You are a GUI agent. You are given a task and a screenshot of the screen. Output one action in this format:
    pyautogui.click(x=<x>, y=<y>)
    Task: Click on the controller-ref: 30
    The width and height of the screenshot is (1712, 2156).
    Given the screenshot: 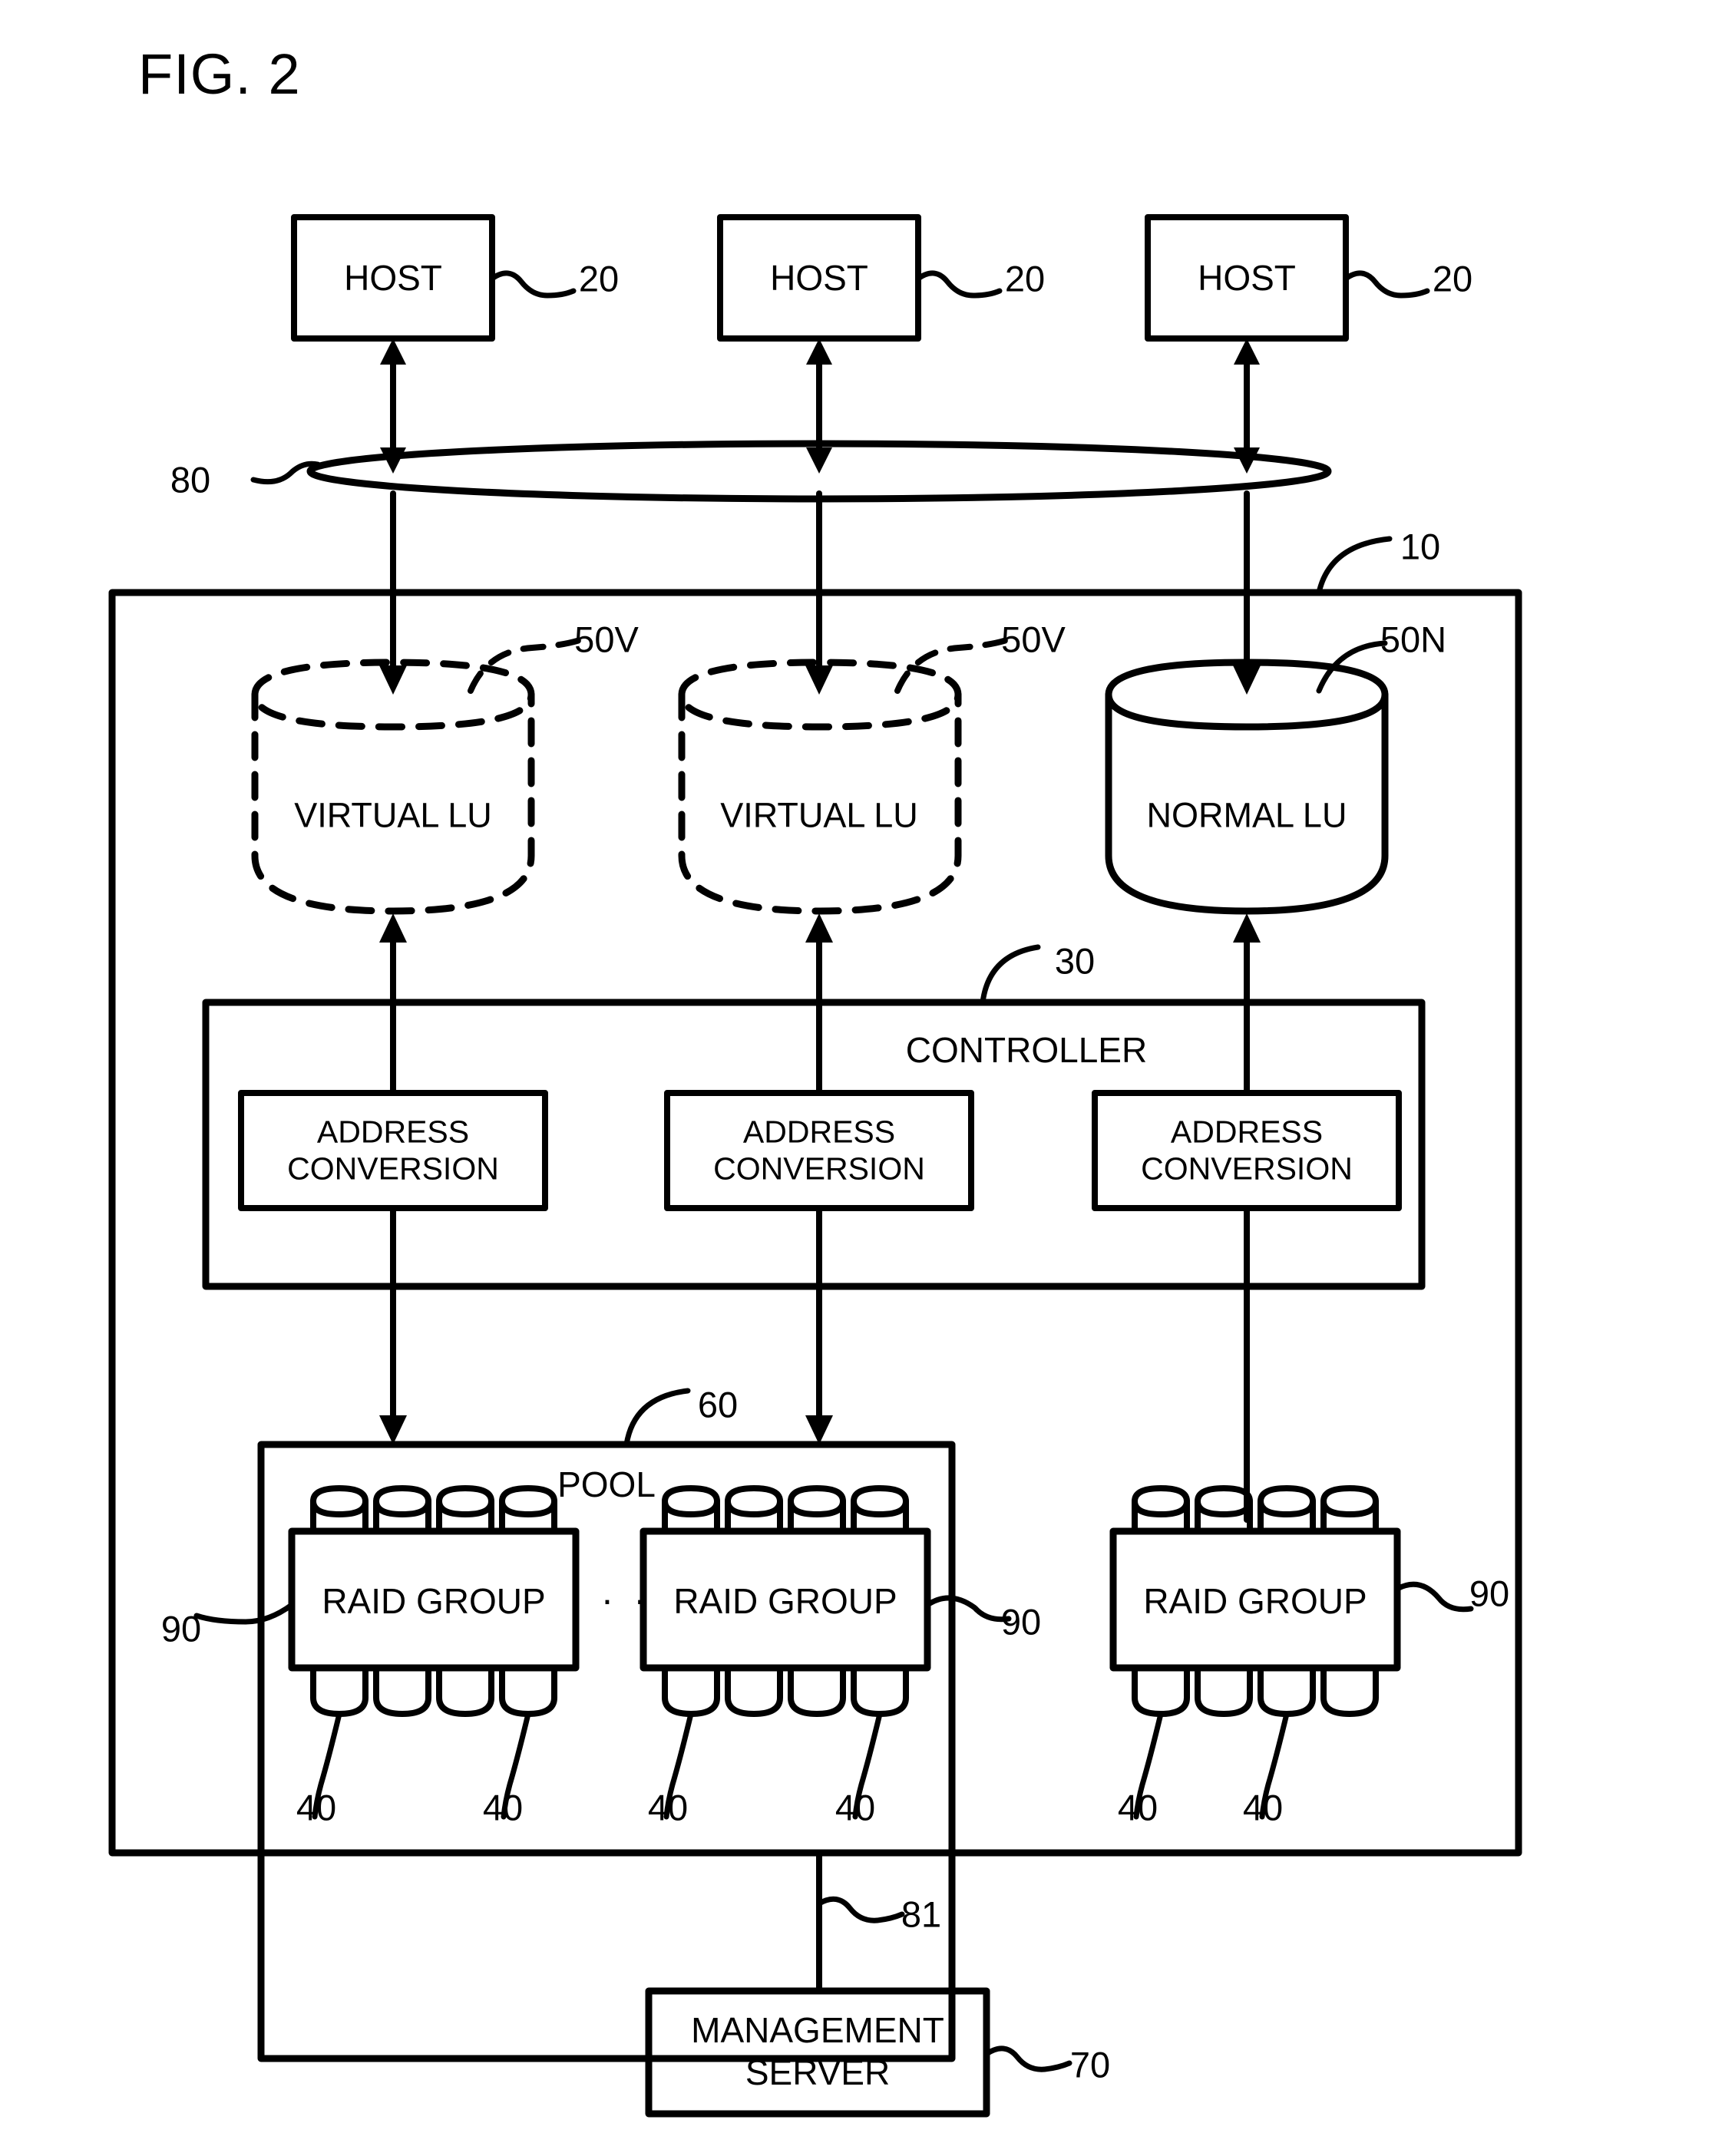 What is the action you would take?
    pyautogui.click(x=1075, y=961)
    